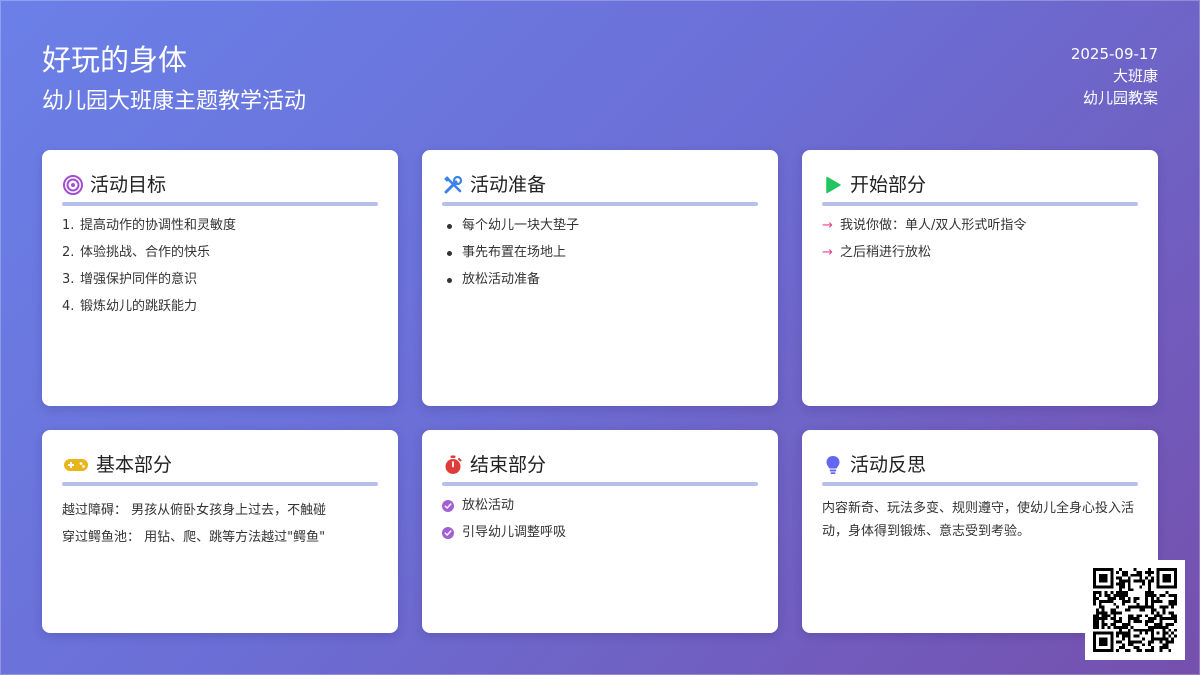  What do you see at coordinates (158, 225) in the screenshot?
I see `list-item-text: 提高动作的协调性和灵敏度` at bounding box center [158, 225].